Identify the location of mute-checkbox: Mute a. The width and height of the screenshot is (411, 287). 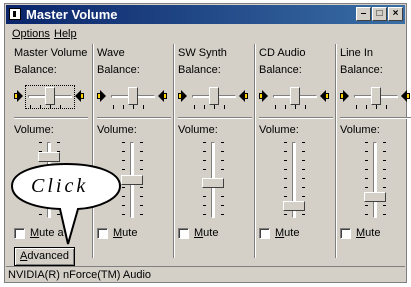
(39, 233).